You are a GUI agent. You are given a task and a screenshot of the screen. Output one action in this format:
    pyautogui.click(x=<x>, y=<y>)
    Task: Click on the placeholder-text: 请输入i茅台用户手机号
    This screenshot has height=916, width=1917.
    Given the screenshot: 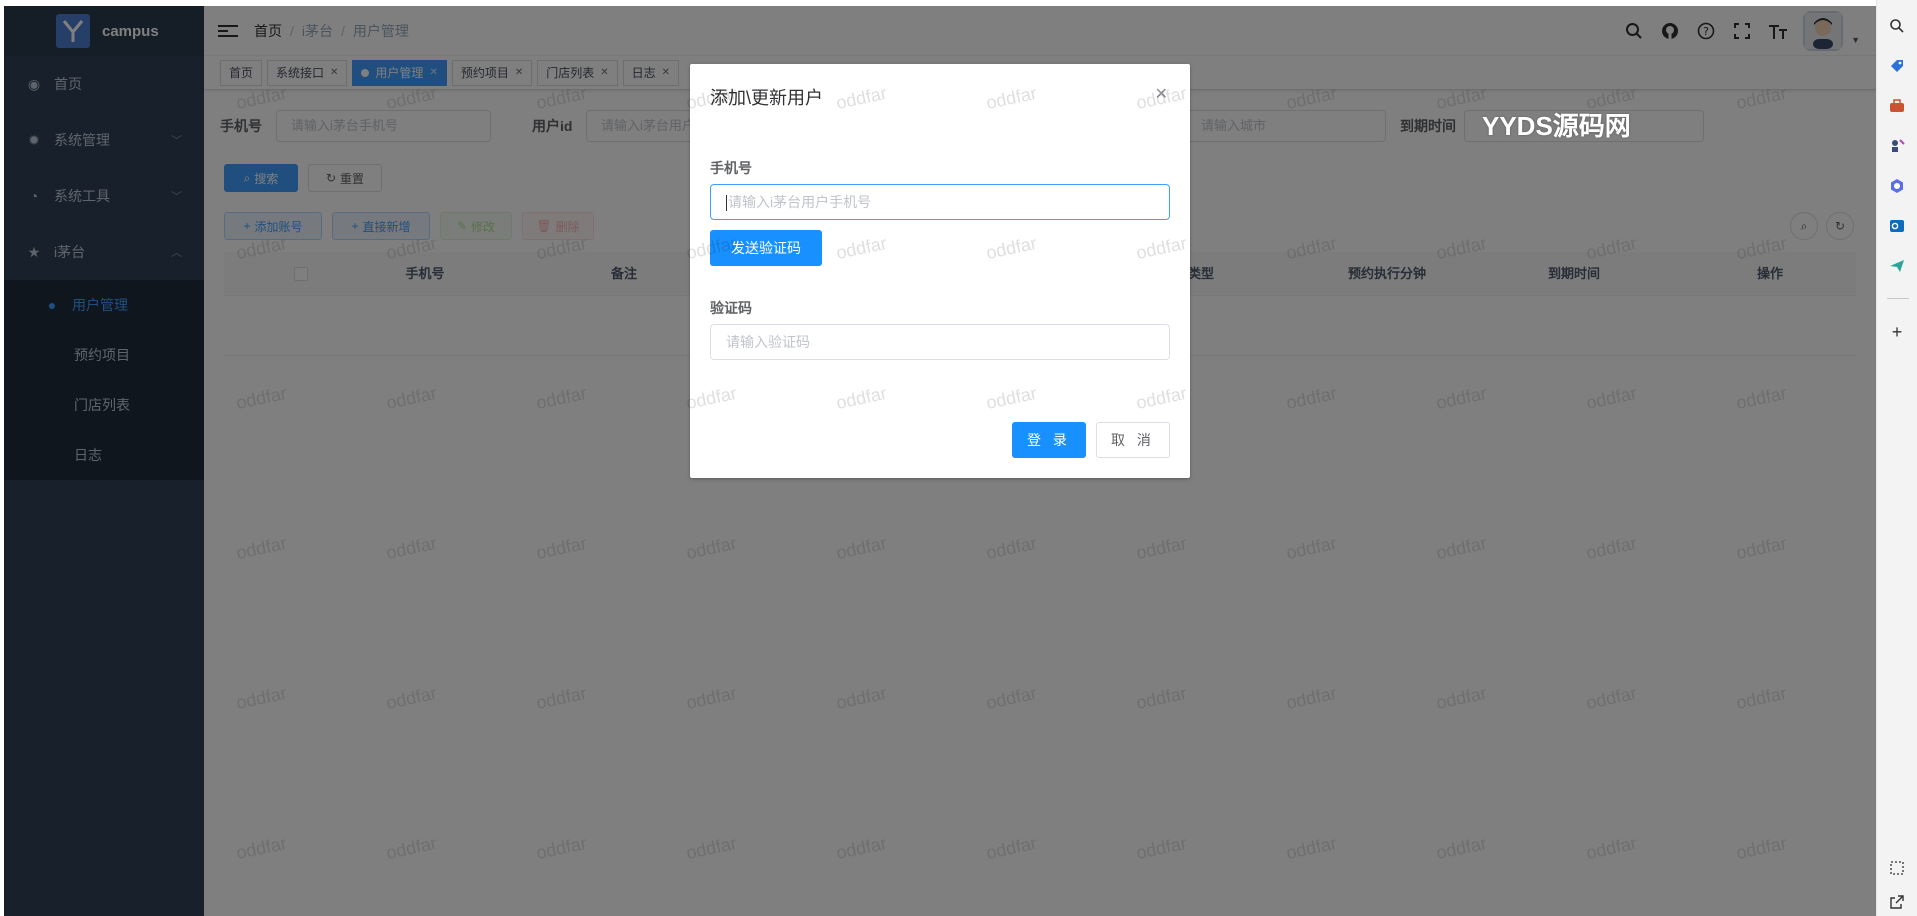 What is the action you would take?
    pyautogui.click(x=800, y=202)
    